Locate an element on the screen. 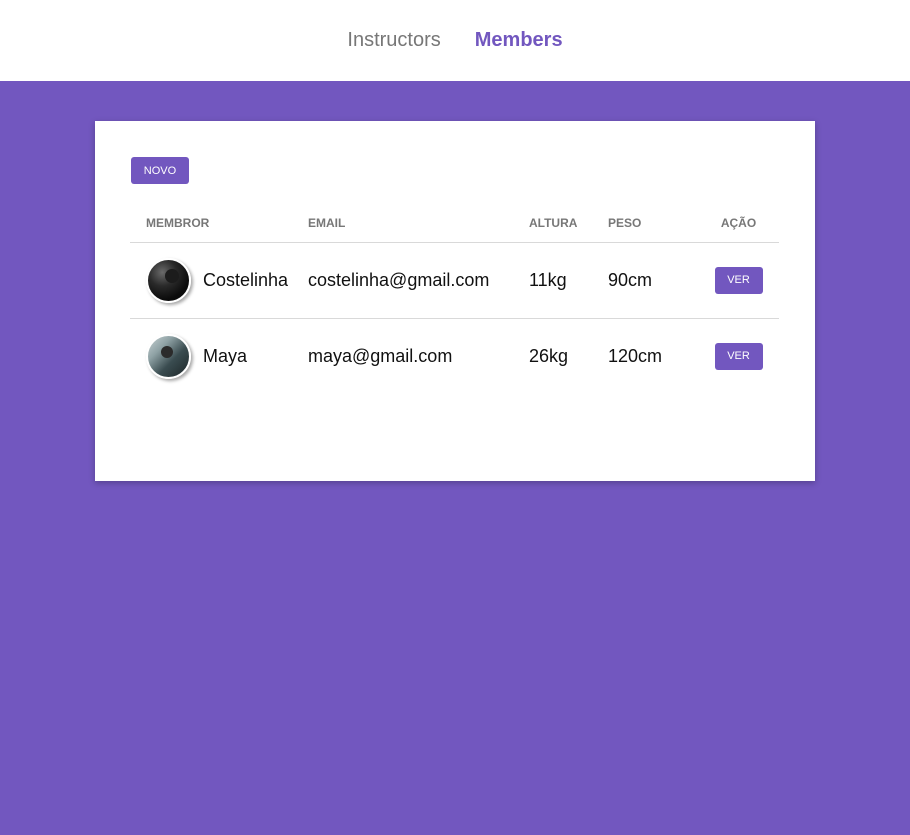  nav-link-instructors: Instructors is located at coordinates (393, 40).